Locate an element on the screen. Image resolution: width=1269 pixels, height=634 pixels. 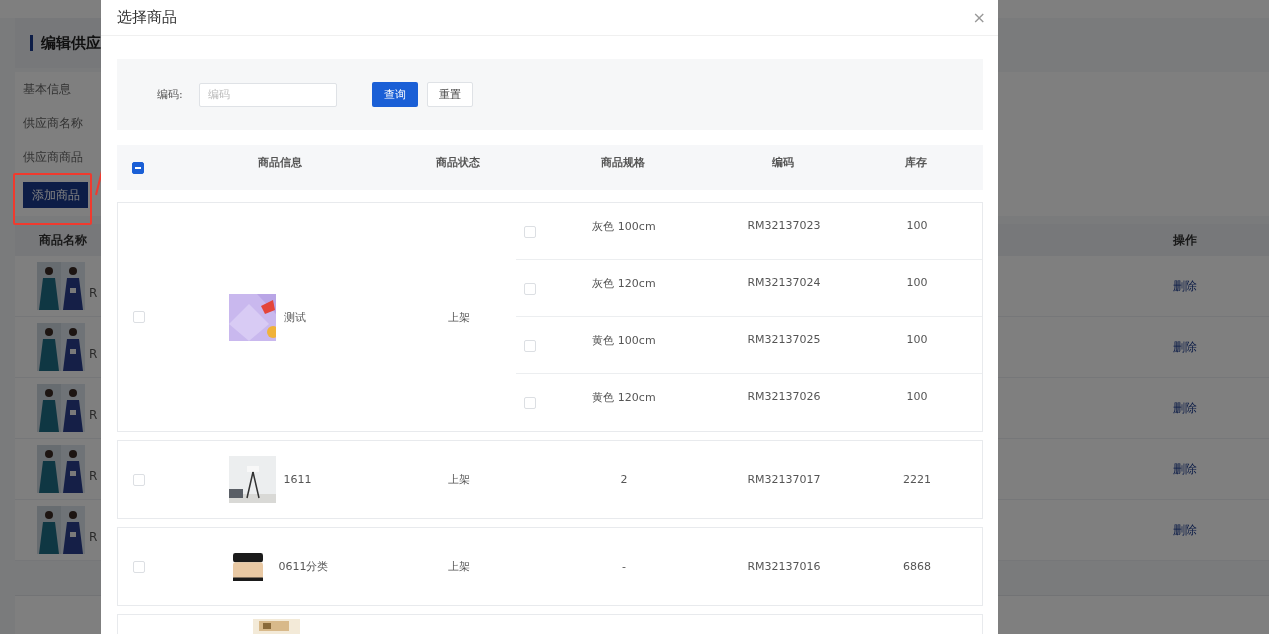
code-input: 编码 is located at coordinates (268, 94).